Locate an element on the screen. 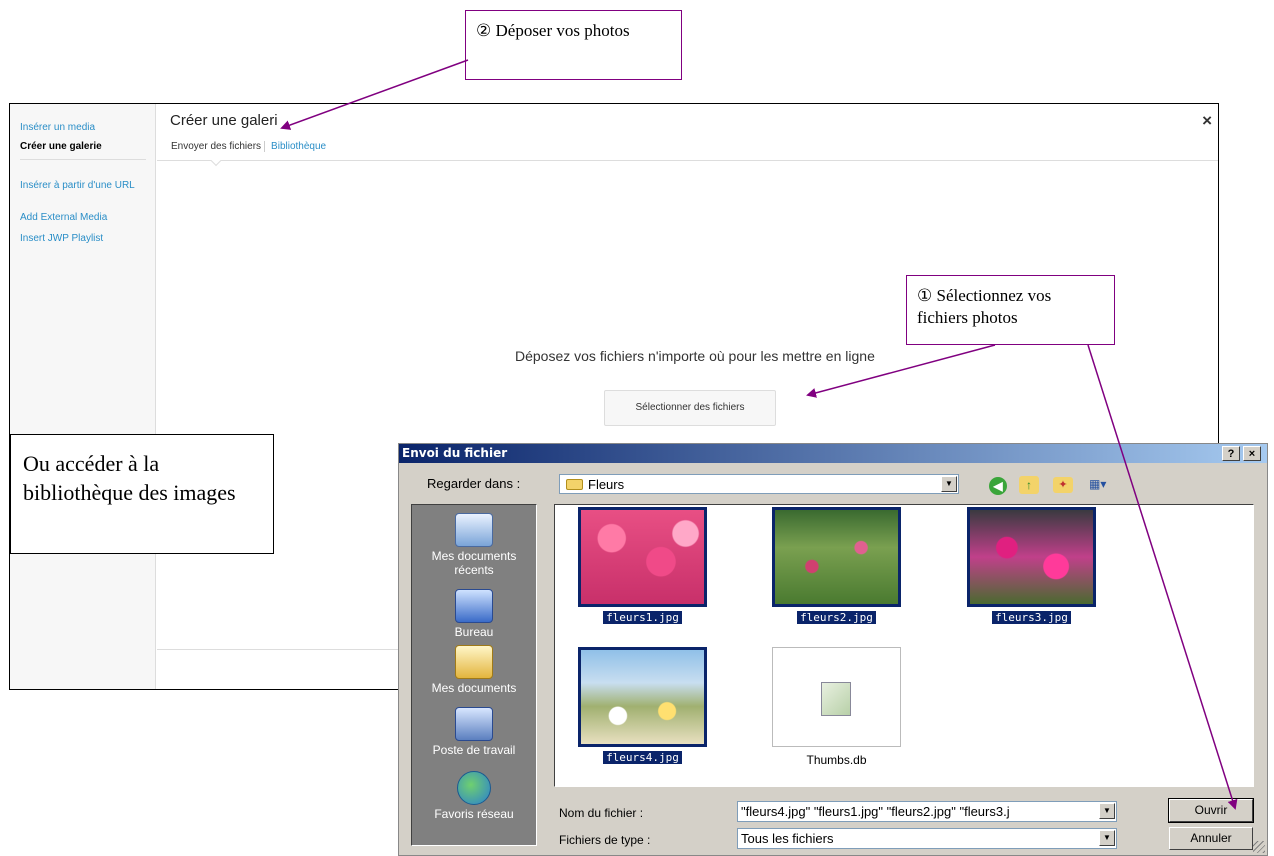 Image resolution: width=1274 pixels, height=856 pixels. menu-add-external-media: Add External Media is located at coordinates (58, 217).